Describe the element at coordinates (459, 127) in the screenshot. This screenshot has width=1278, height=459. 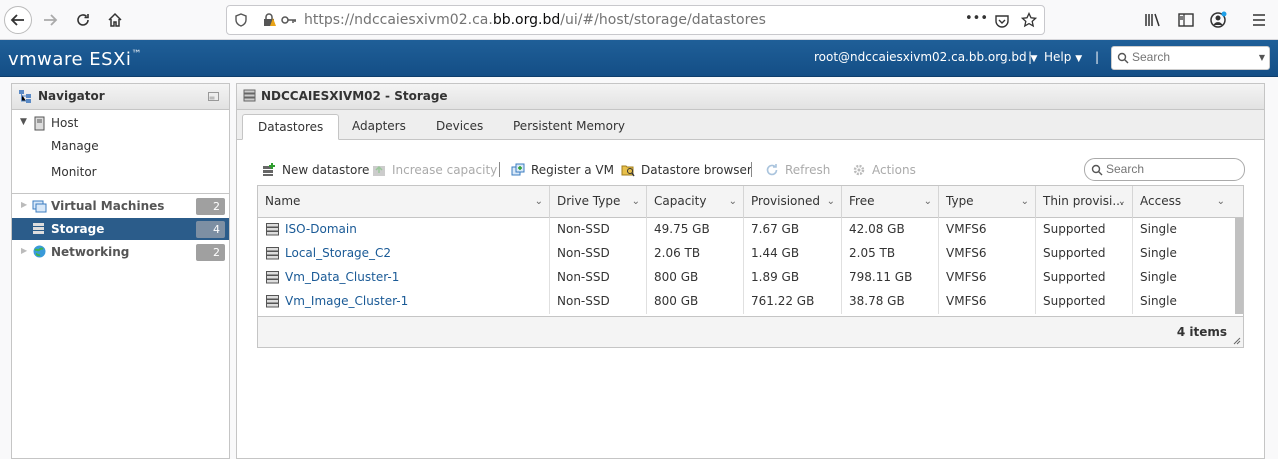
I see `tab-devices: Devices` at that location.